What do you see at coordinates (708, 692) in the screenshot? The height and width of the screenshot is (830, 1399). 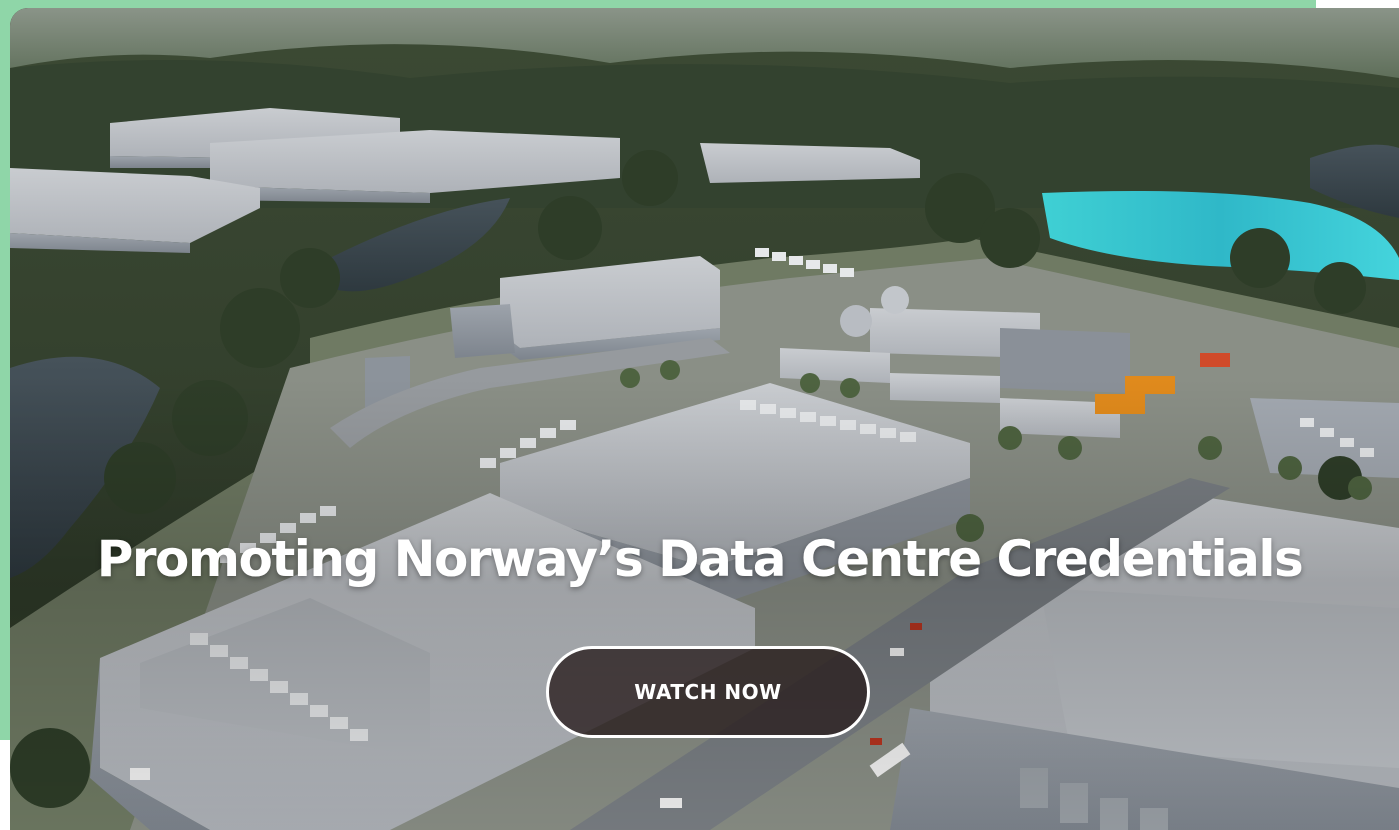 I see `watch-now-button: WATCH NOW` at bounding box center [708, 692].